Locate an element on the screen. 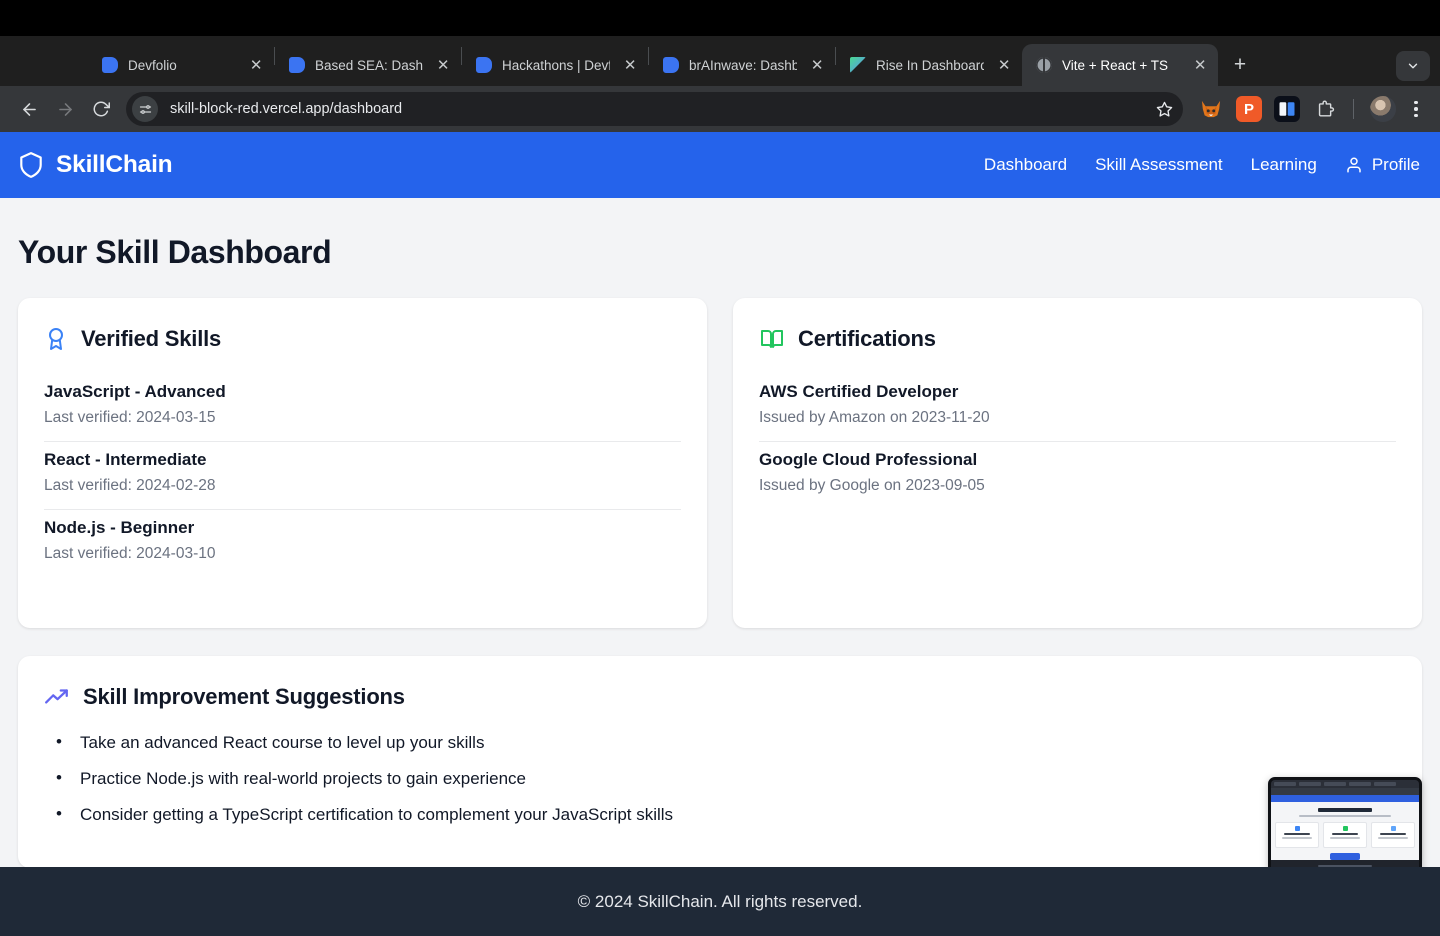  menu-dot is located at coordinates (1416, 109).